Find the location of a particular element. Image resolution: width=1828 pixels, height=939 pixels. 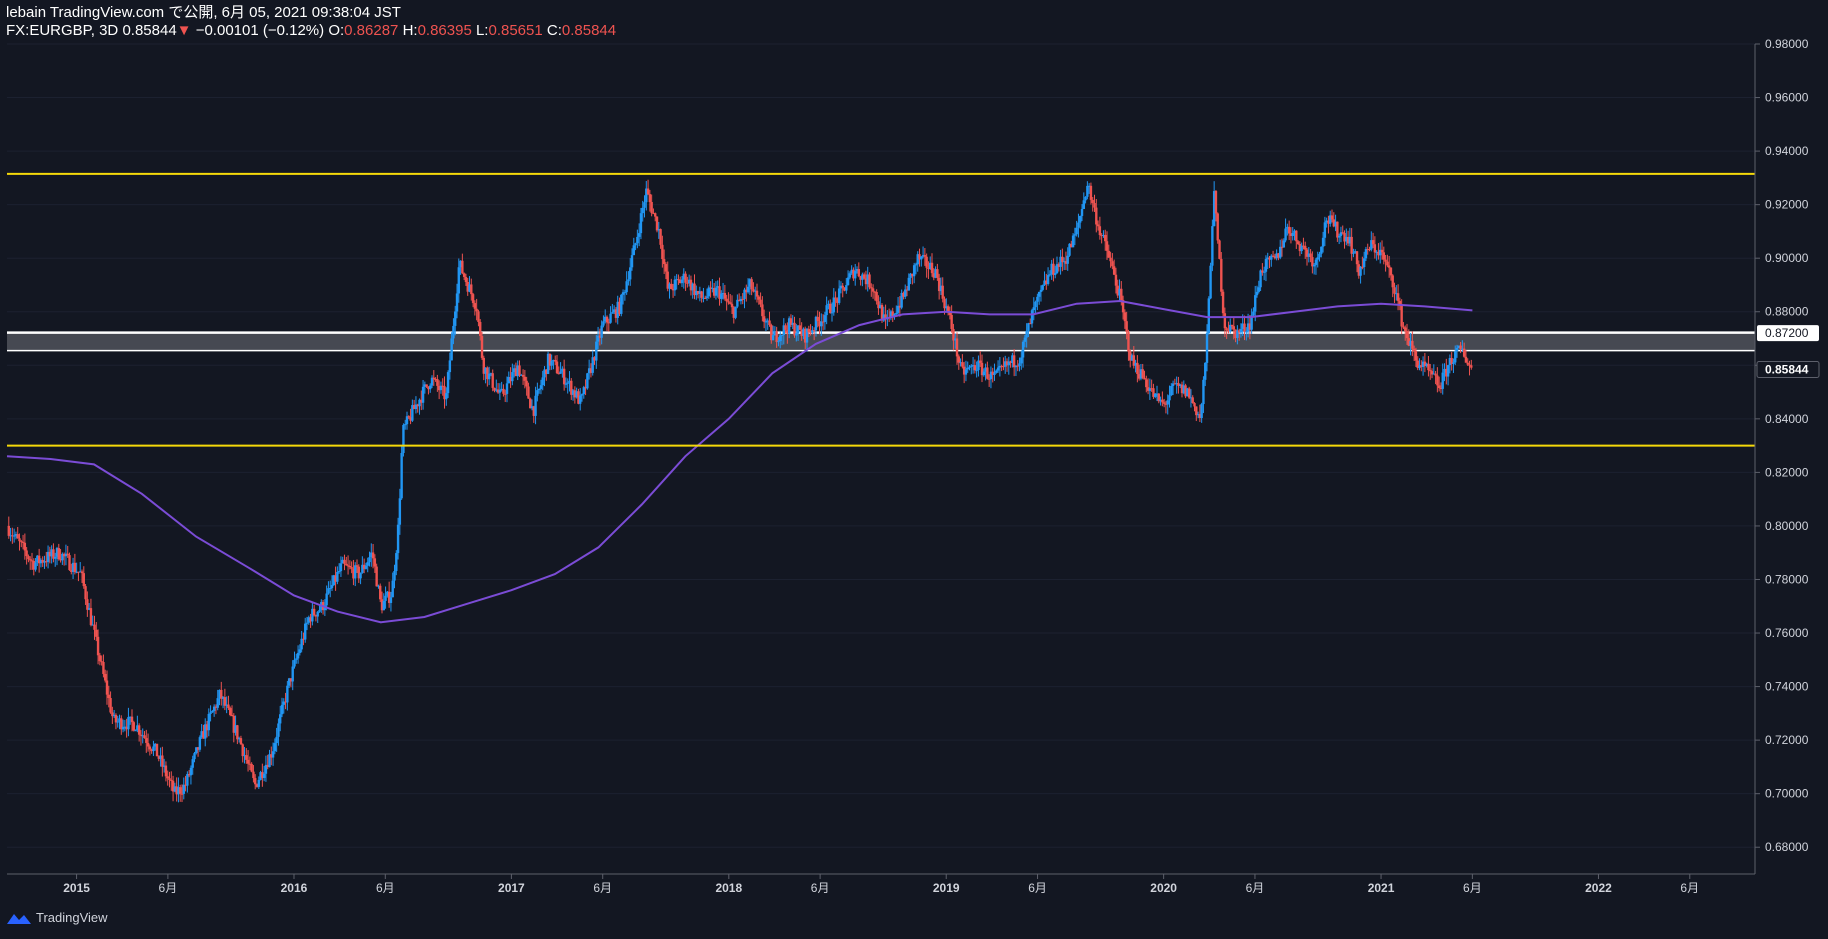

x-tick-label: 2021 is located at coordinates (1381, 888).